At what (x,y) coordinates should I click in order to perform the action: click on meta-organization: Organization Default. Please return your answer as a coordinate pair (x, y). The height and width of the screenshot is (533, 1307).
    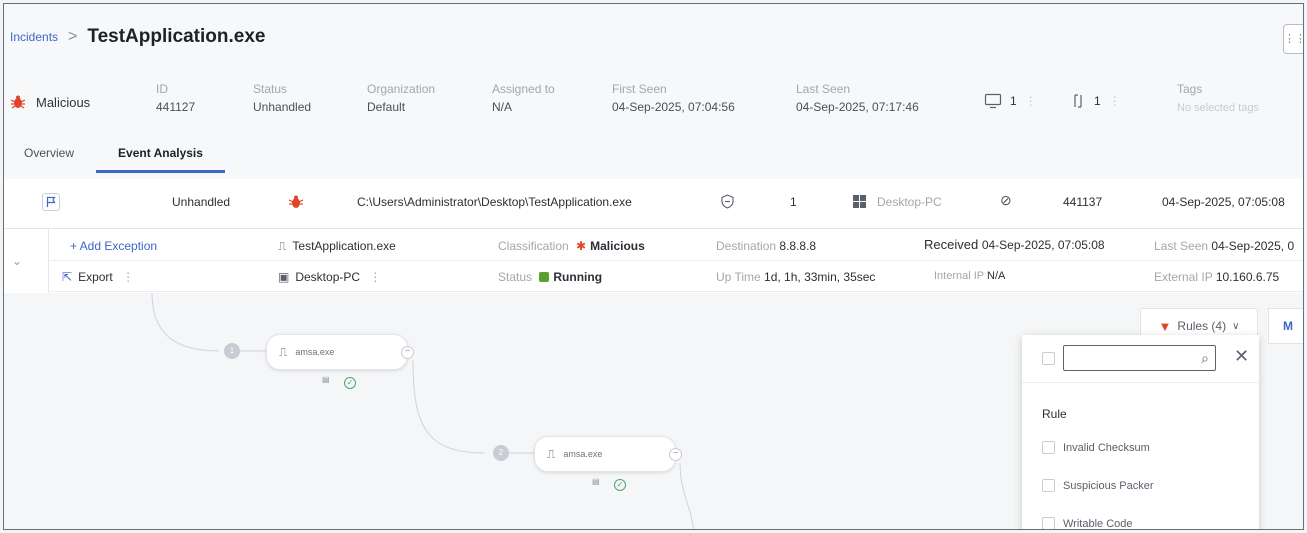
    Looking at the image, I should click on (401, 98).